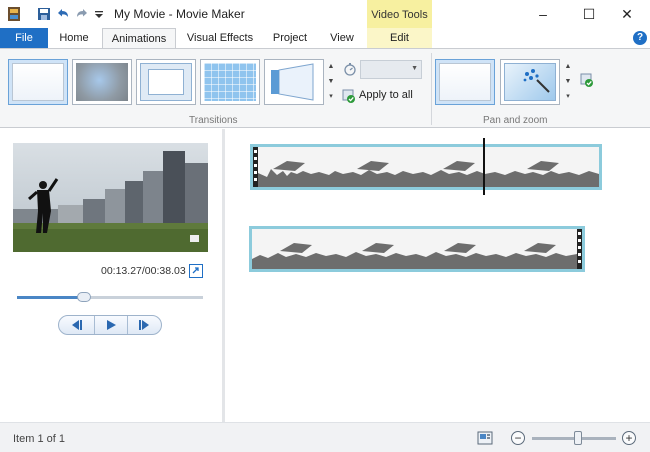  I want to click on dropdown-arrow-icon: ▼, so click(414, 68).